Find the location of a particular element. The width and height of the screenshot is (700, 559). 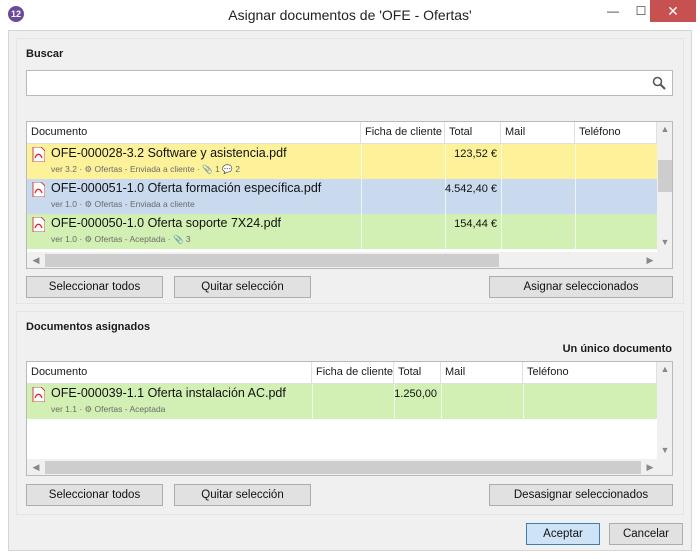

accept-button: Aceptar is located at coordinates (563, 534).